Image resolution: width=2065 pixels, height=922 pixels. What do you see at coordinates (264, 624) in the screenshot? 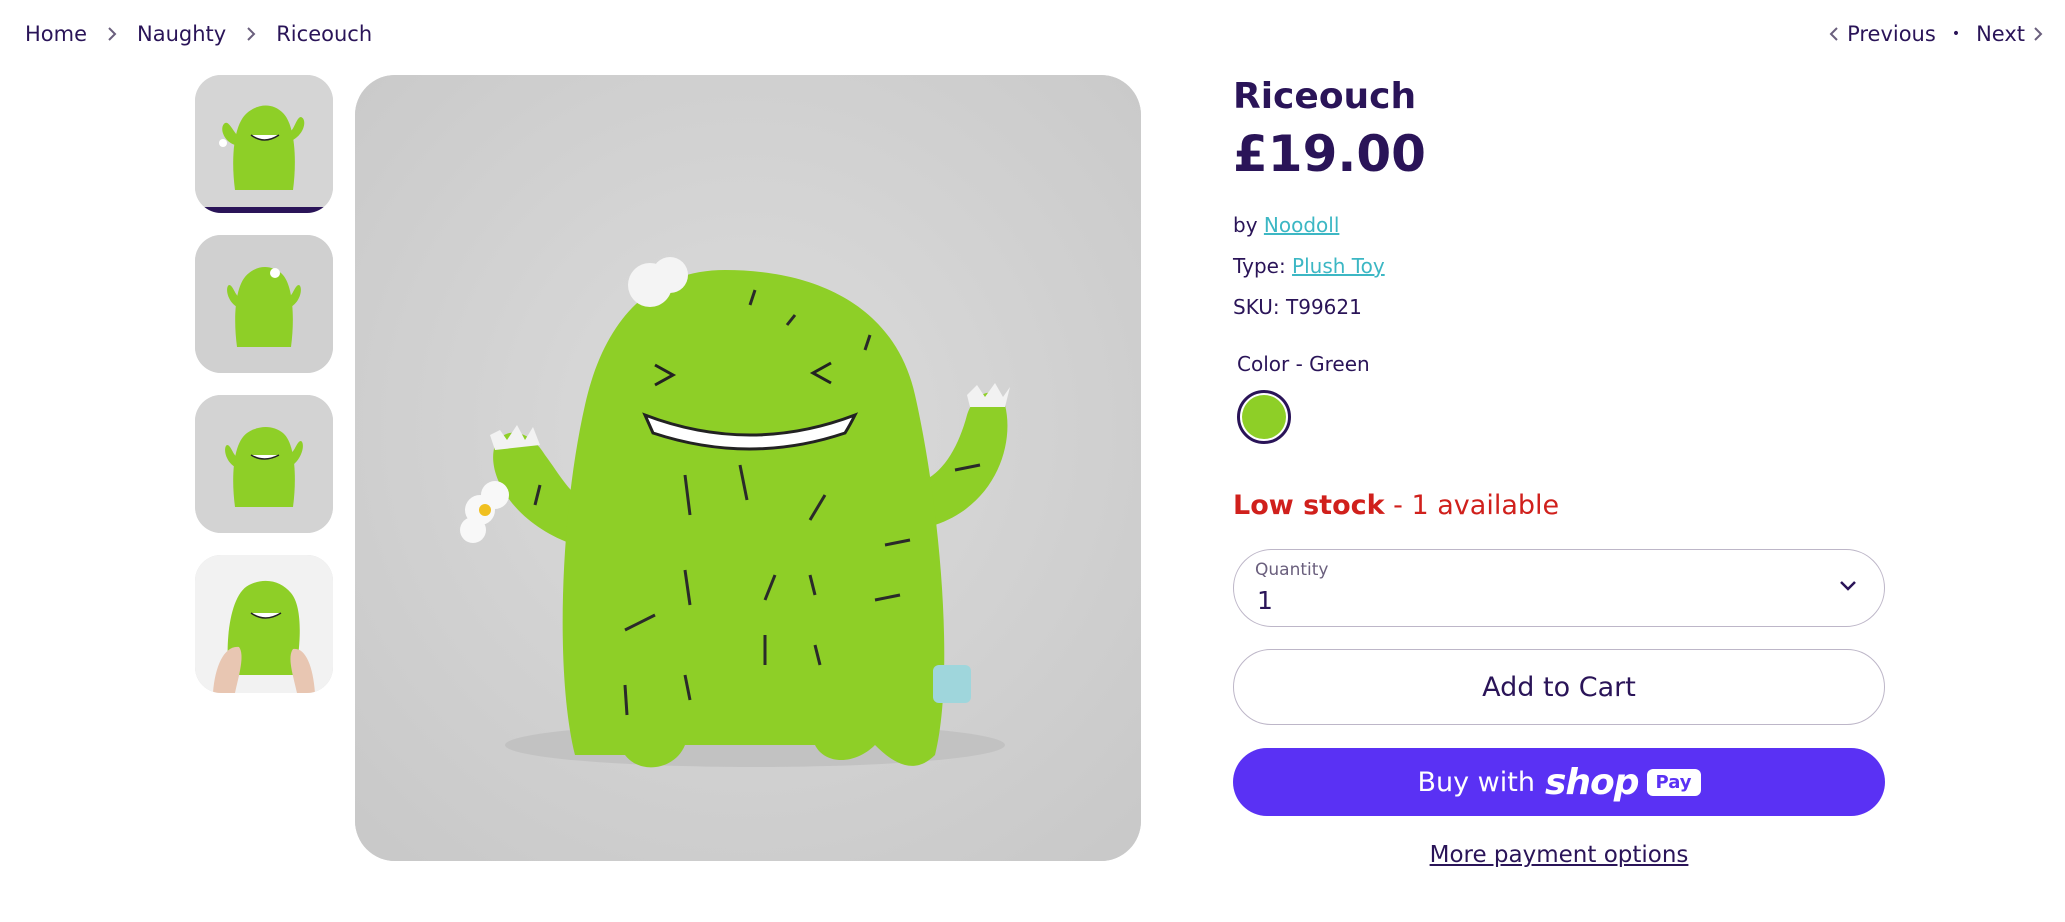
I see `thumbnail-in-hands` at bounding box center [264, 624].